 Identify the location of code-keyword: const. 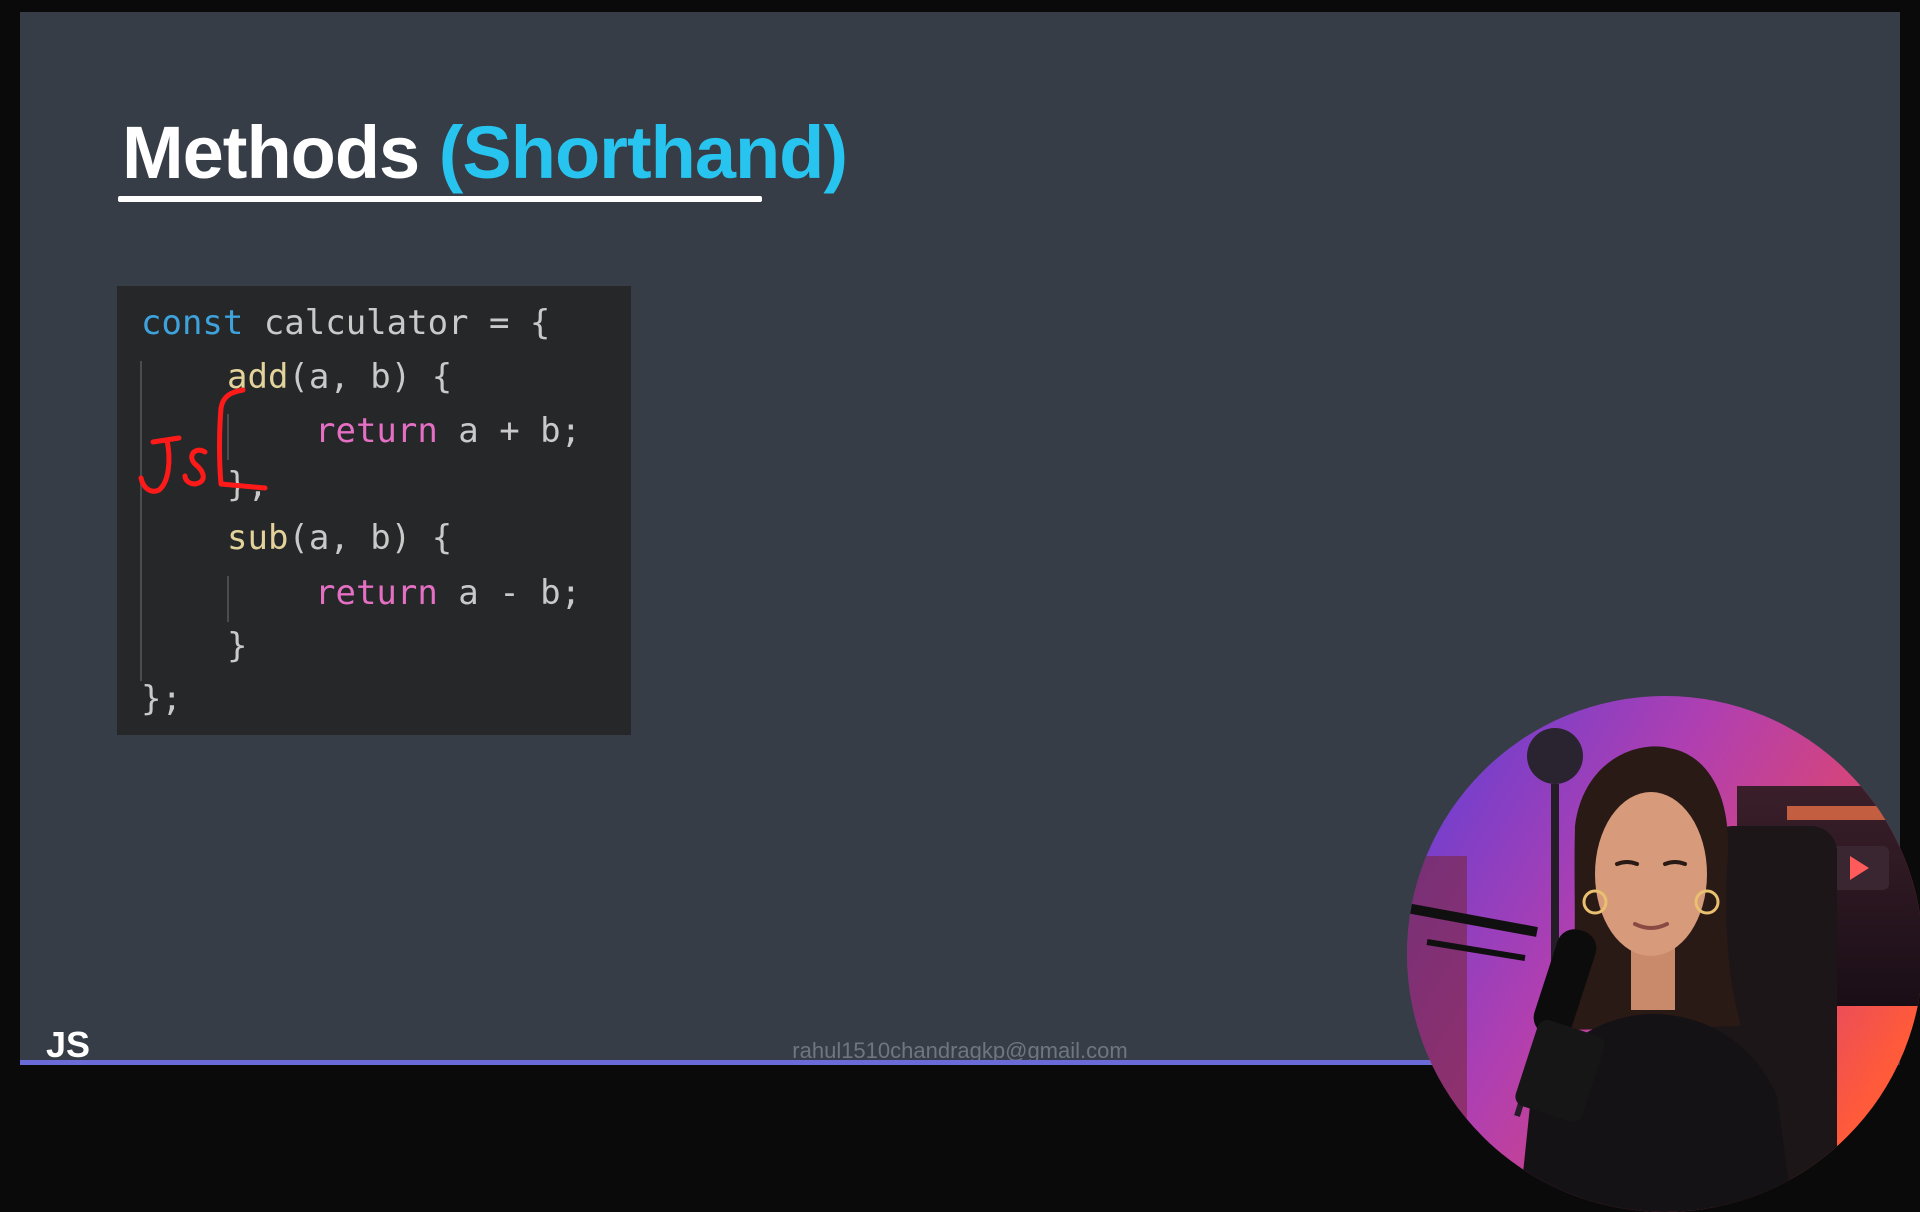
(192, 323).